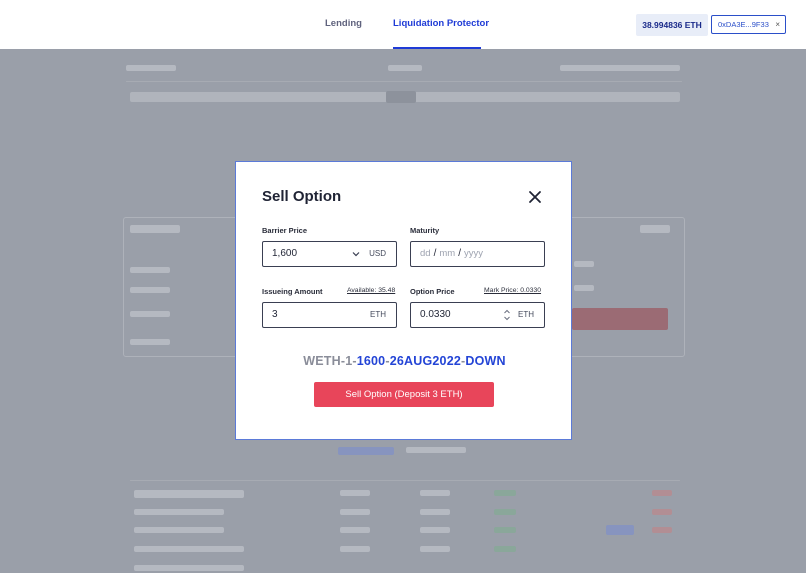 The image size is (806, 573). I want to click on wallet-address-button: 0xDA3E...9F33 ×, so click(748, 24).